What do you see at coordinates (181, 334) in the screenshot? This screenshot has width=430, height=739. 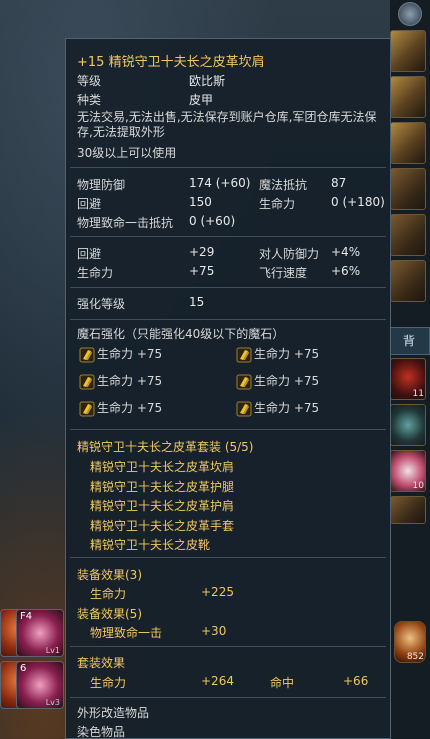 I see `manastone-header: 魔石强化（只能强化40级以下的魔石）` at bounding box center [181, 334].